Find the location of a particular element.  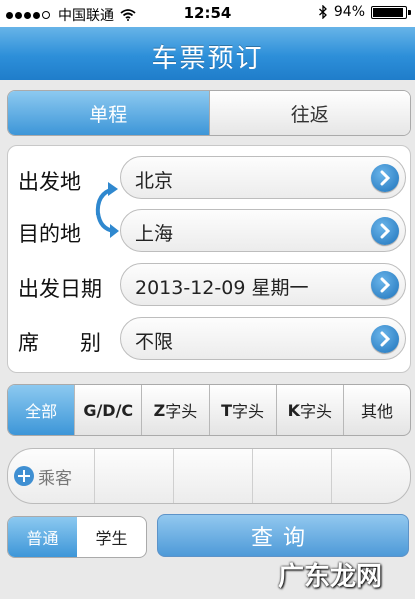

to-station-field: 上海 is located at coordinates (263, 230).